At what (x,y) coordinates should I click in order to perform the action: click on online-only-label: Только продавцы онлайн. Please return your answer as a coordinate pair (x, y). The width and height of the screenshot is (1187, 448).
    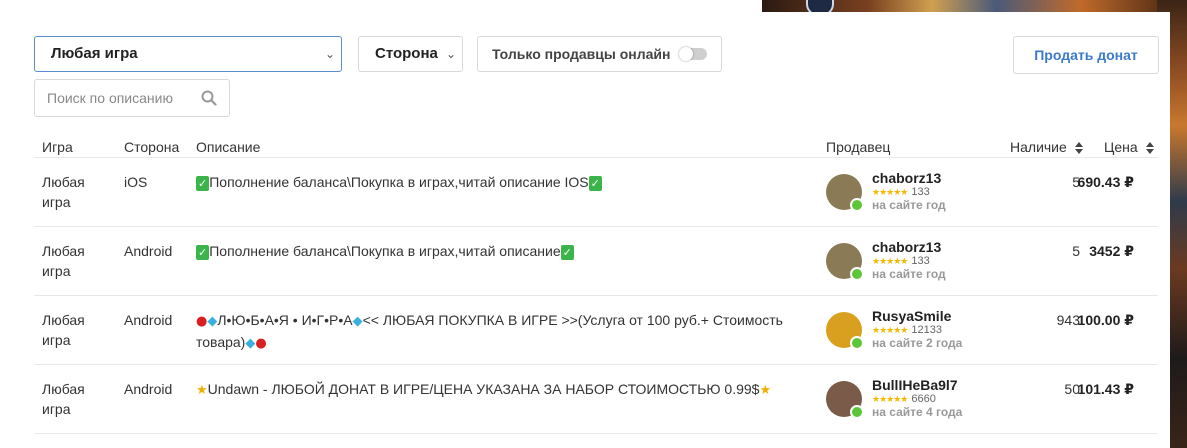
    Looking at the image, I should click on (581, 54).